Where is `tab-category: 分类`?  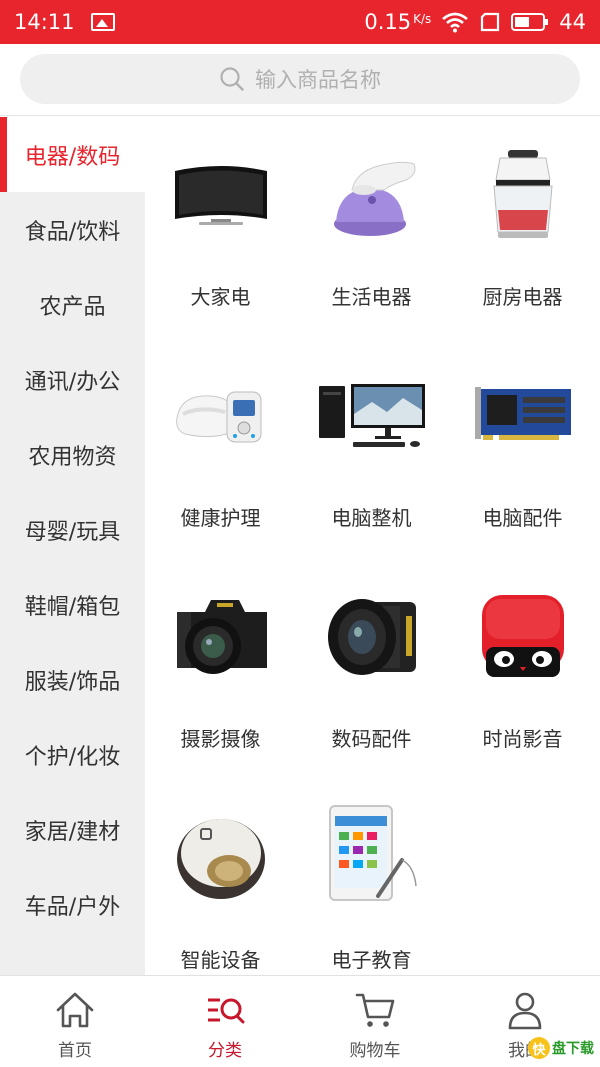 tab-category: 分类 is located at coordinates (225, 1021).